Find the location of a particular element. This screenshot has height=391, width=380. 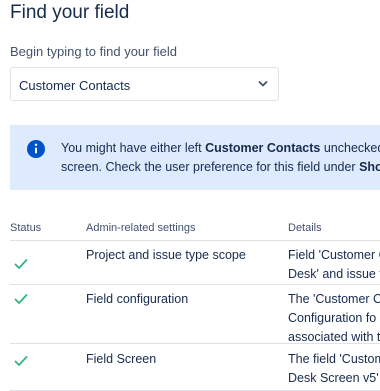

field-select-value: Customer Contacts is located at coordinates (75, 85).